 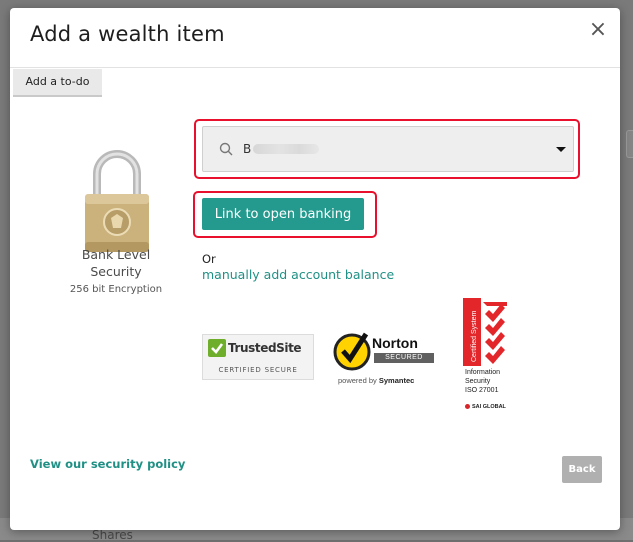 What do you see at coordinates (127, 34) in the screenshot?
I see `modal-title: Add a wealth item` at bounding box center [127, 34].